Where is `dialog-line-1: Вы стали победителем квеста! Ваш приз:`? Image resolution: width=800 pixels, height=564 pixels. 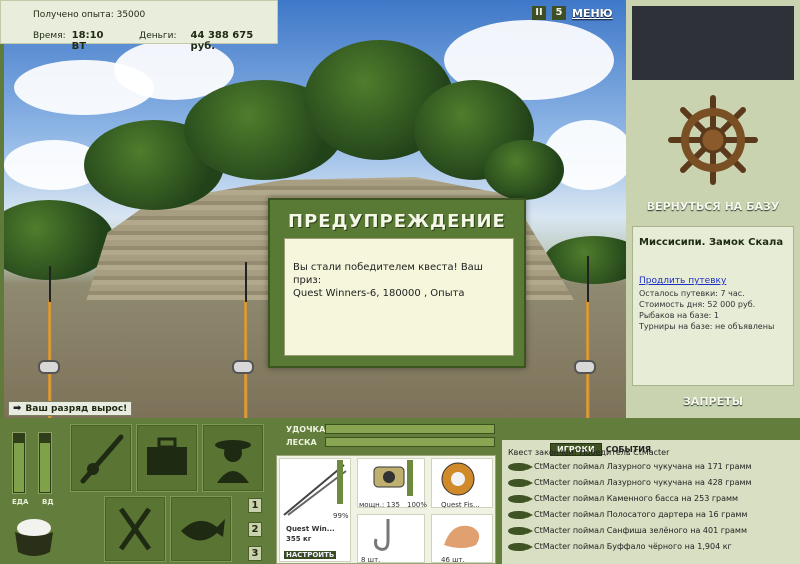
dialog-line-1: Вы стали победителем квеста! Ваш приз: is located at coordinates (388, 274).